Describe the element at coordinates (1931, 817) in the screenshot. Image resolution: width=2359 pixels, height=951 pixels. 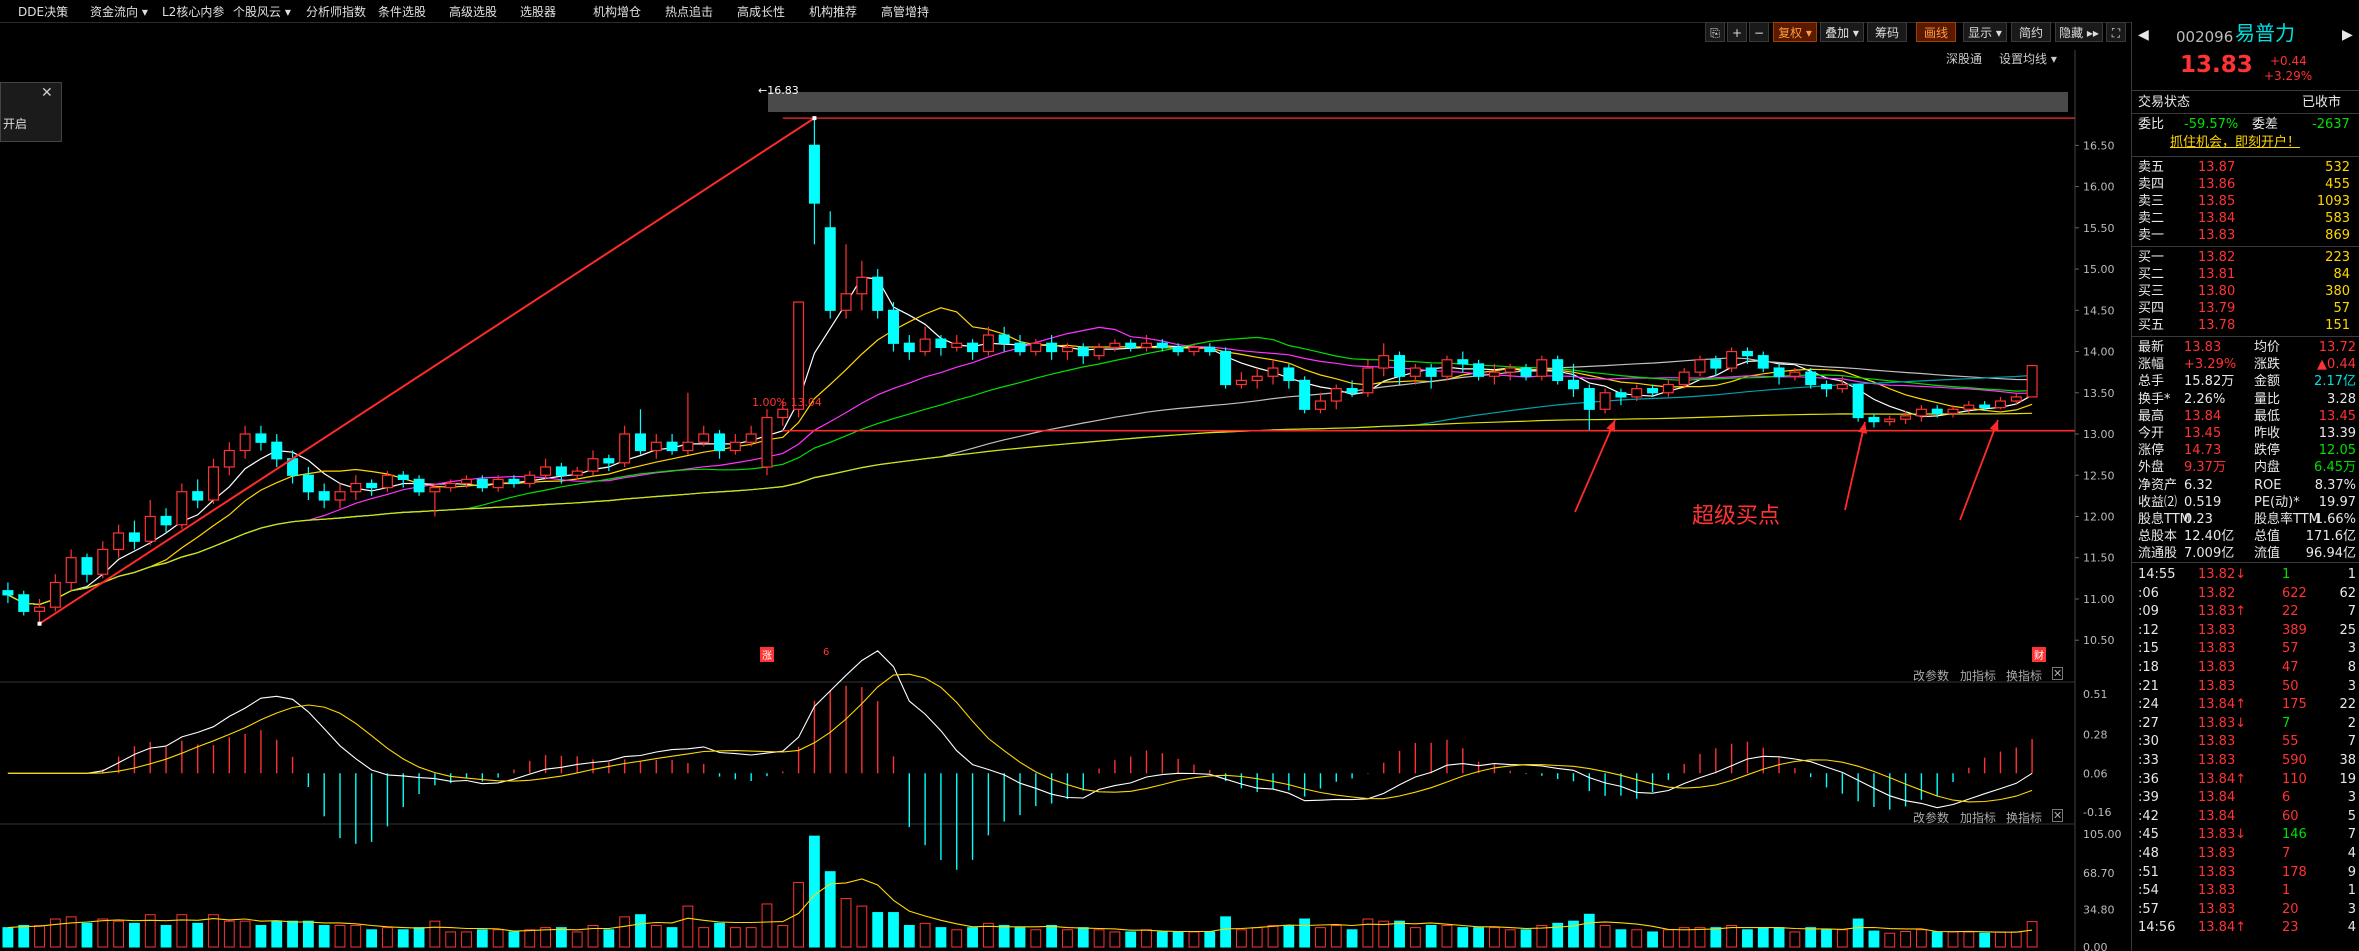
I see `vol-edit-params: 改参数` at that location.